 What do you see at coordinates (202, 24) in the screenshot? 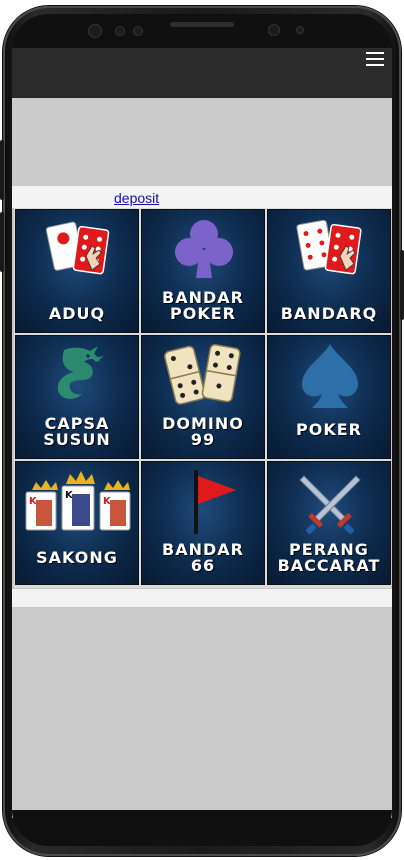
I see `earpiece-speaker` at bounding box center [202, 24].